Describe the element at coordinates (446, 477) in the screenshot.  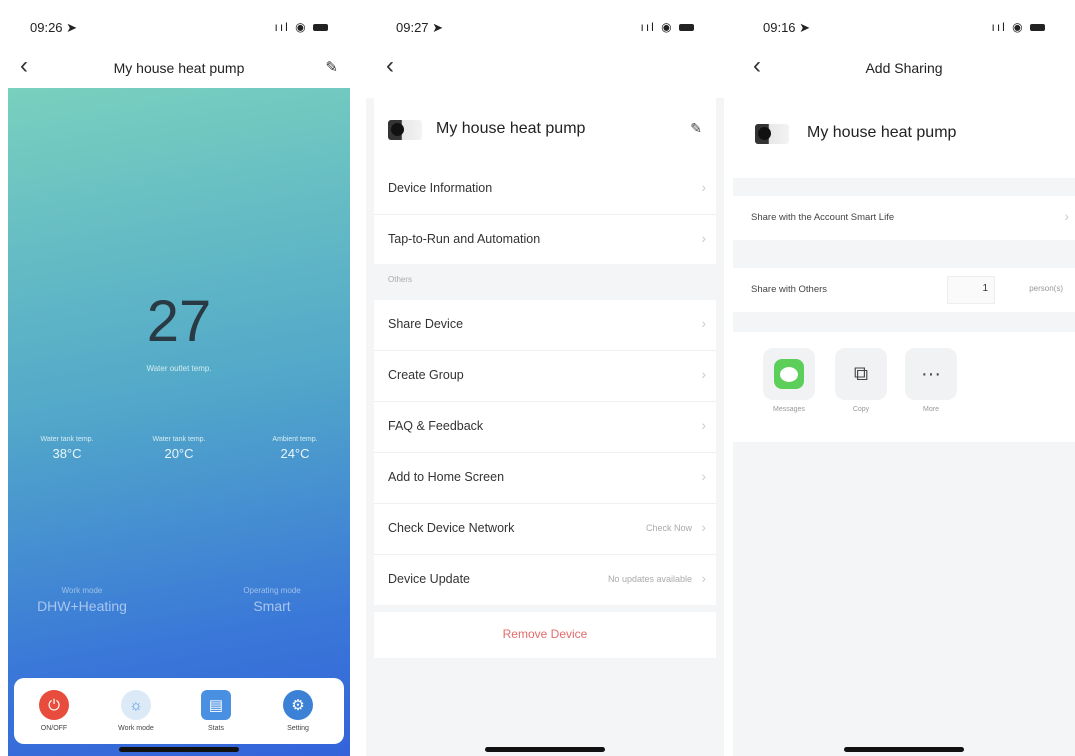
I see `menu-item-label: Add to Home Screen` at that location.